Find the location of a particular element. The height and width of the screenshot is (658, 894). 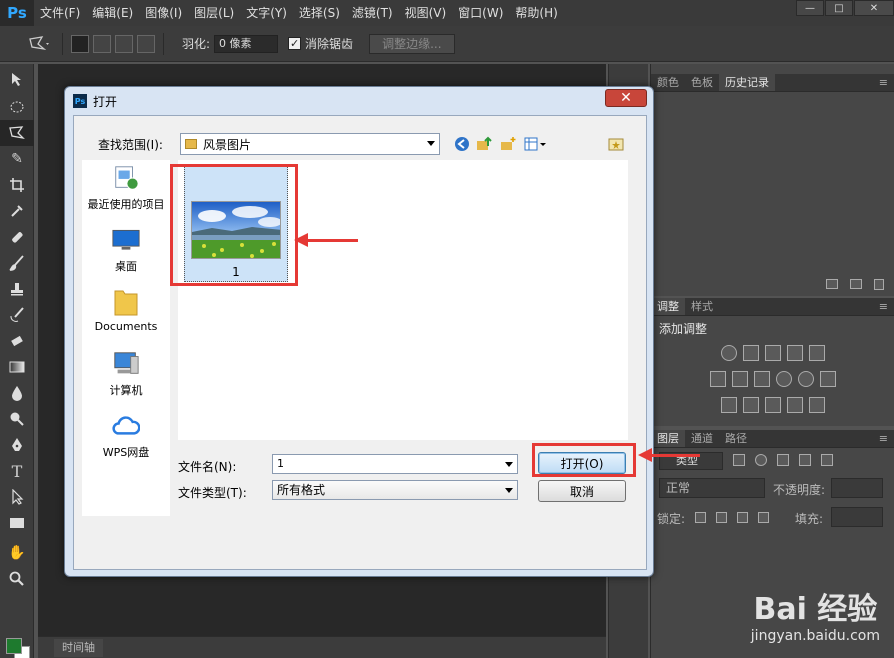

feather-input: 0 像素 is located at coordinates (246, 43).